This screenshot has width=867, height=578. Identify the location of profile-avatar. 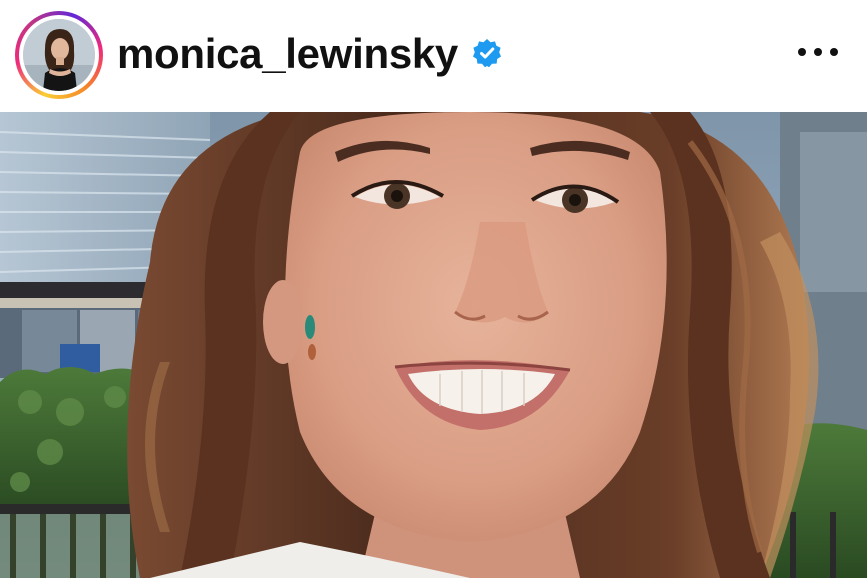
(59, 55).